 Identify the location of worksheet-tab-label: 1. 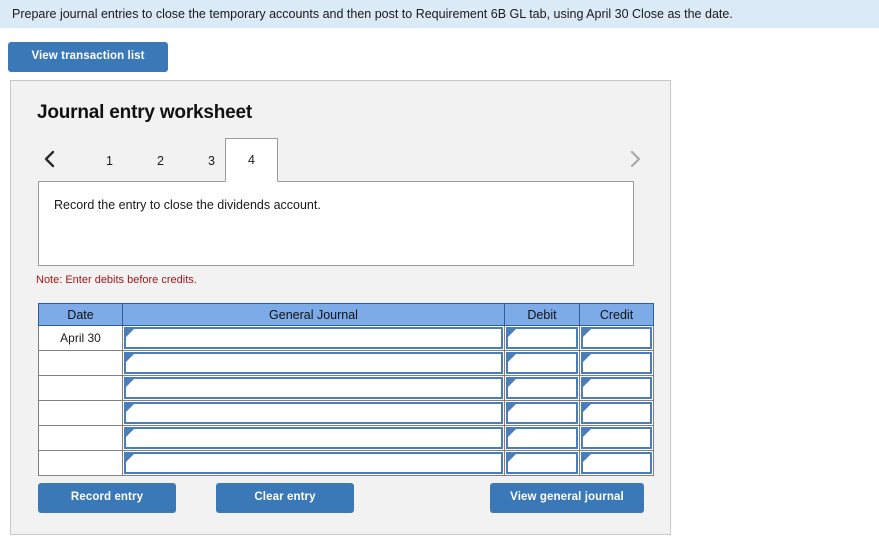
(109, 160).